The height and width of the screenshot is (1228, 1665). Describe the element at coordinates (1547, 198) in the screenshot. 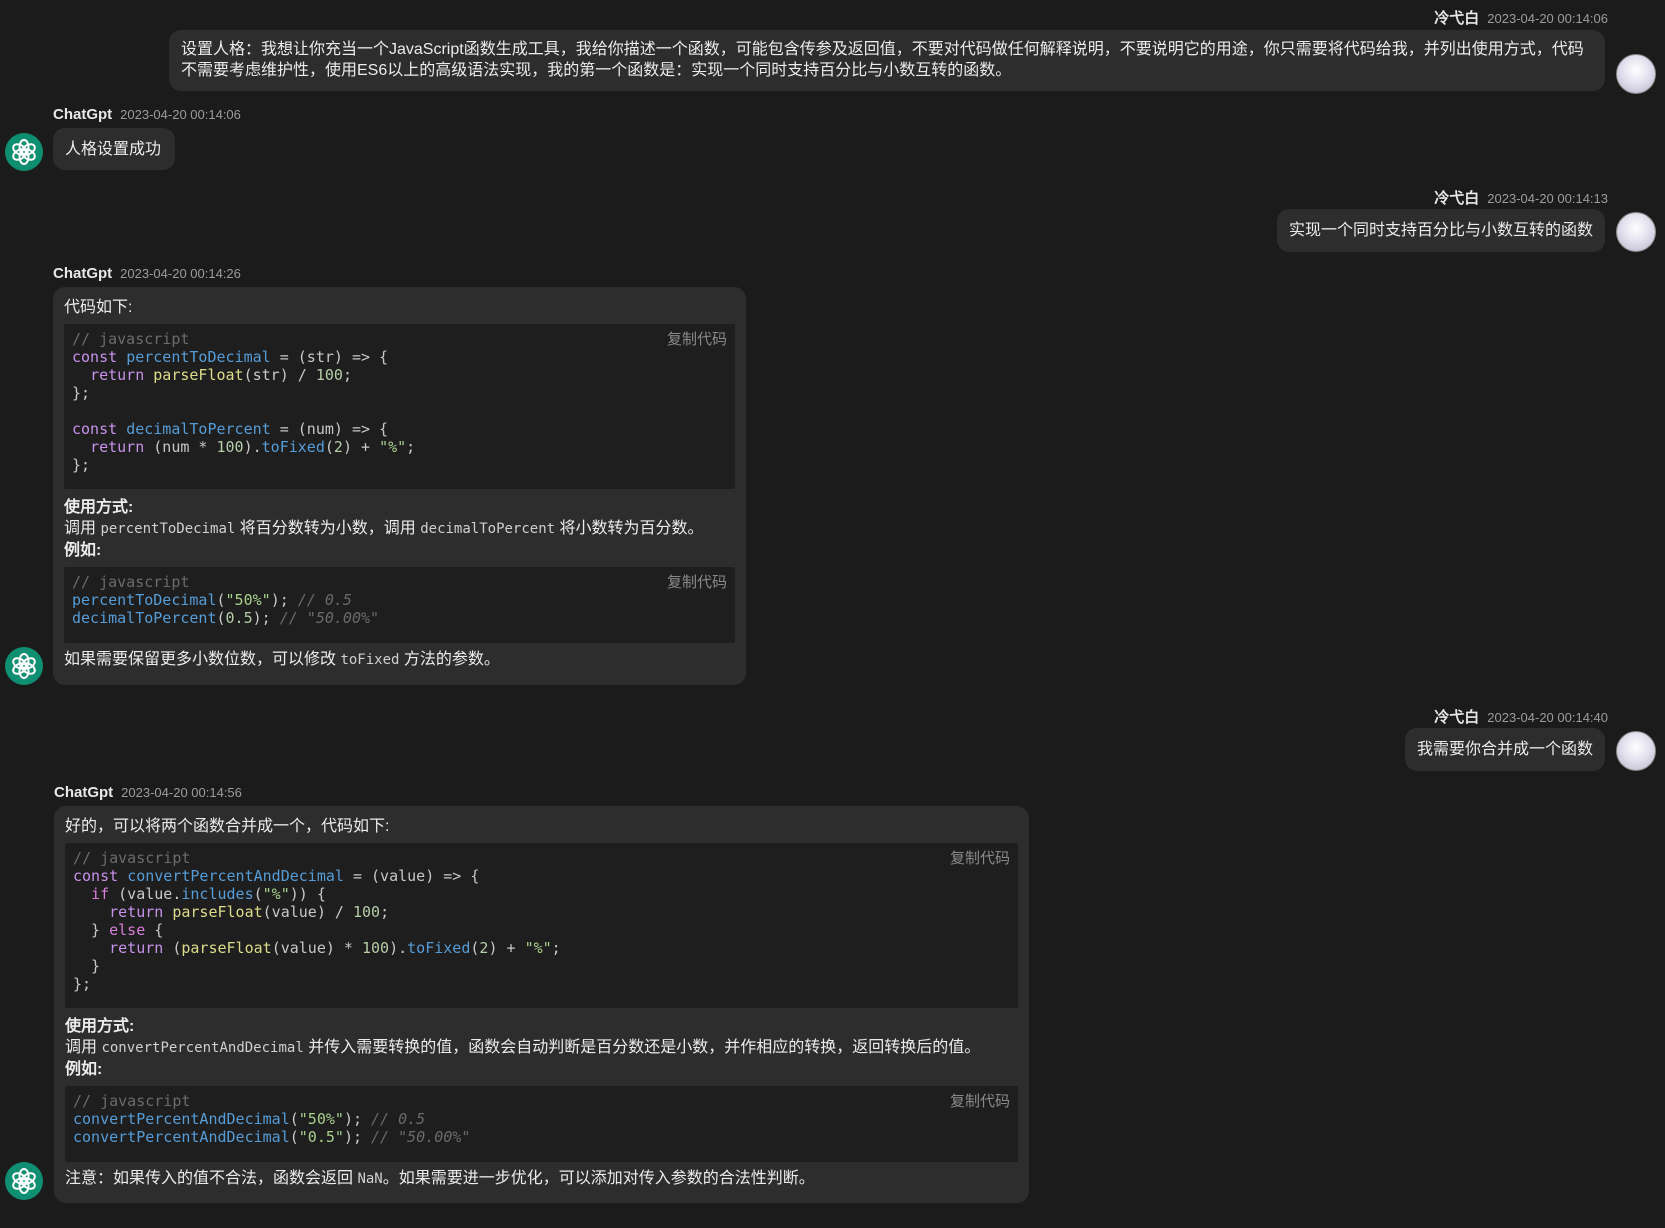

I see `timestamp: 2023-04-20 00:14:13` at that location.